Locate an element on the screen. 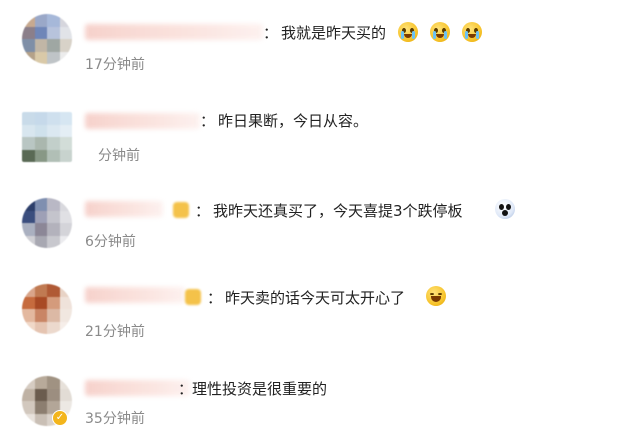 The image size is (640, 428). comment-text: 我昨天还真买了，今天喜提3个跌停板 is located at coordinates (338, 211).